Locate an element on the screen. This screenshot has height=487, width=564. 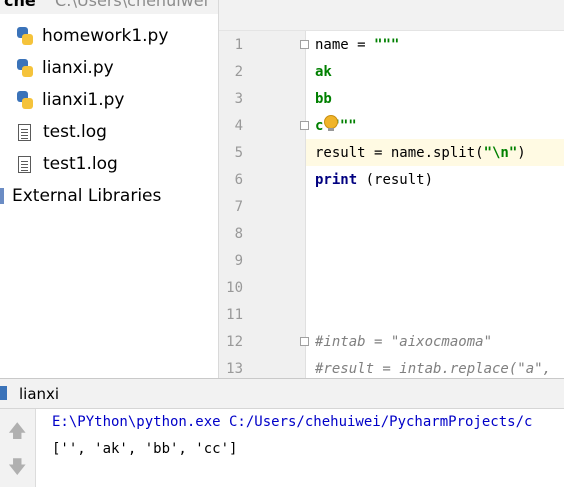
intention-bulb-icon is located at coordinates (331, 123).